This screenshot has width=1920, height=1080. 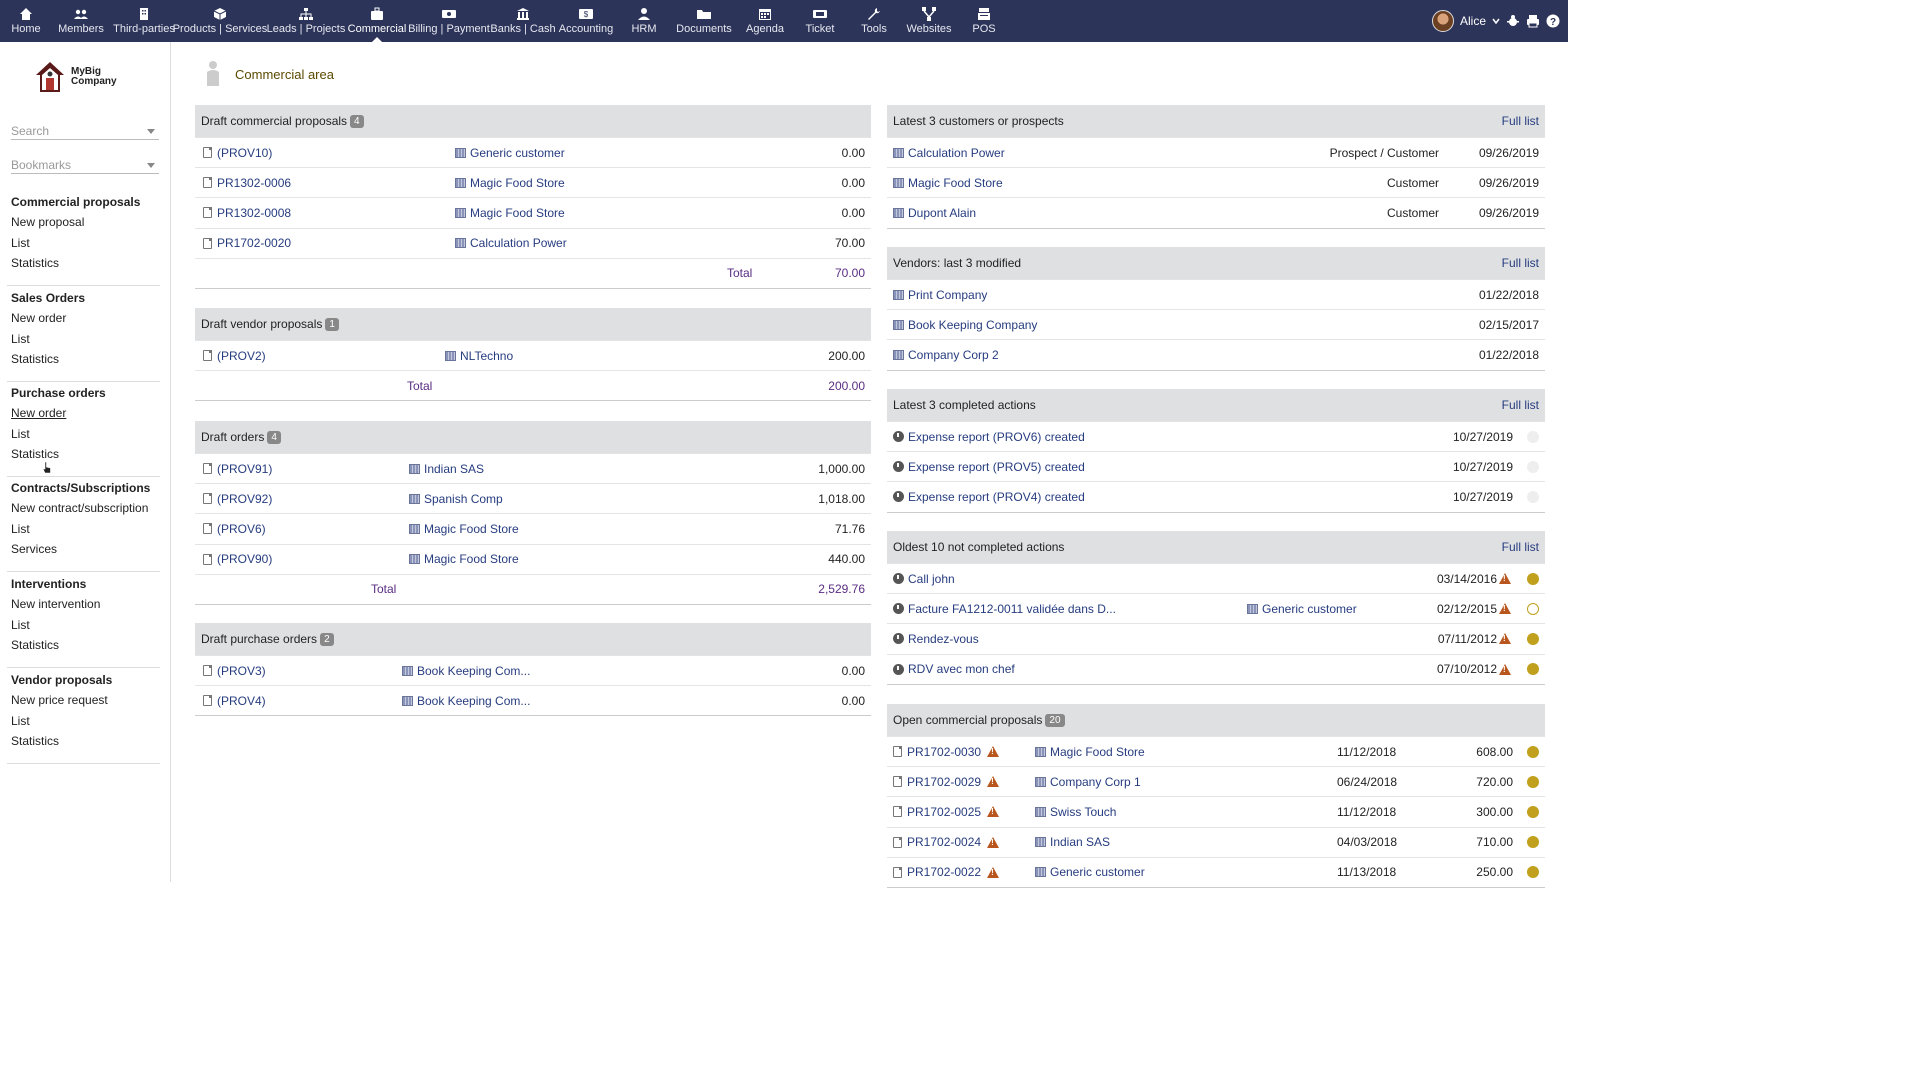 What do you see at coordinates (244, 153) in the screenshot?
I see `link-text: (PROV10)` at bounding box center [244, 153].